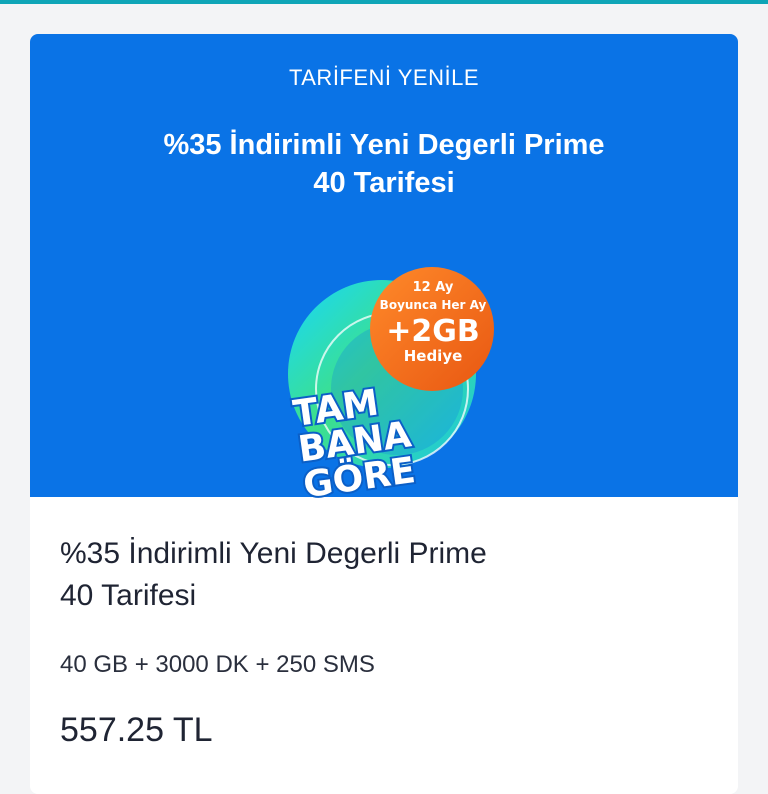 The width and height of the screenshot is (768, 794). What do you see at coordinates (384, 145) in the screenshot?
I see `hero-tariff-title-line1: %35 İndirimli Yeni Degerli Prime` at bounding box center [384, 145].